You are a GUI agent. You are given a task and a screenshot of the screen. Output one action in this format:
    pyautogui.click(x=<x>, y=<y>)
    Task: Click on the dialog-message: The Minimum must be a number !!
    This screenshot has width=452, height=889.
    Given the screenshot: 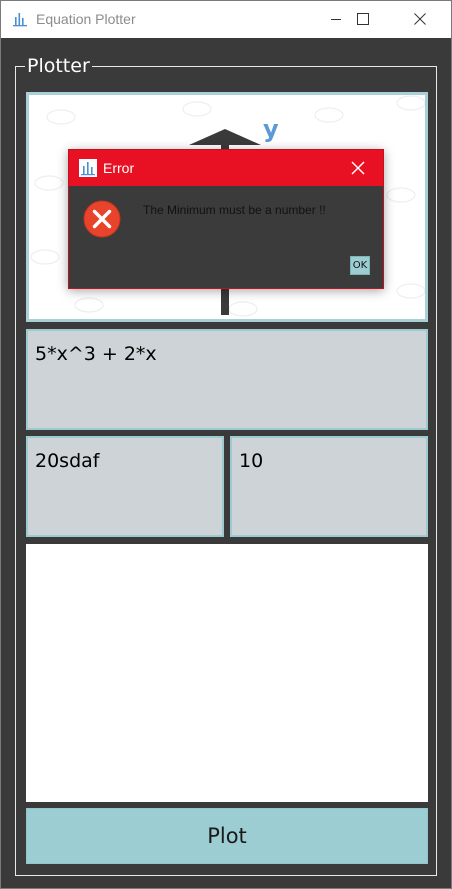 What is the action you would take?
    pyautogui.click(x=234, y=210)
    